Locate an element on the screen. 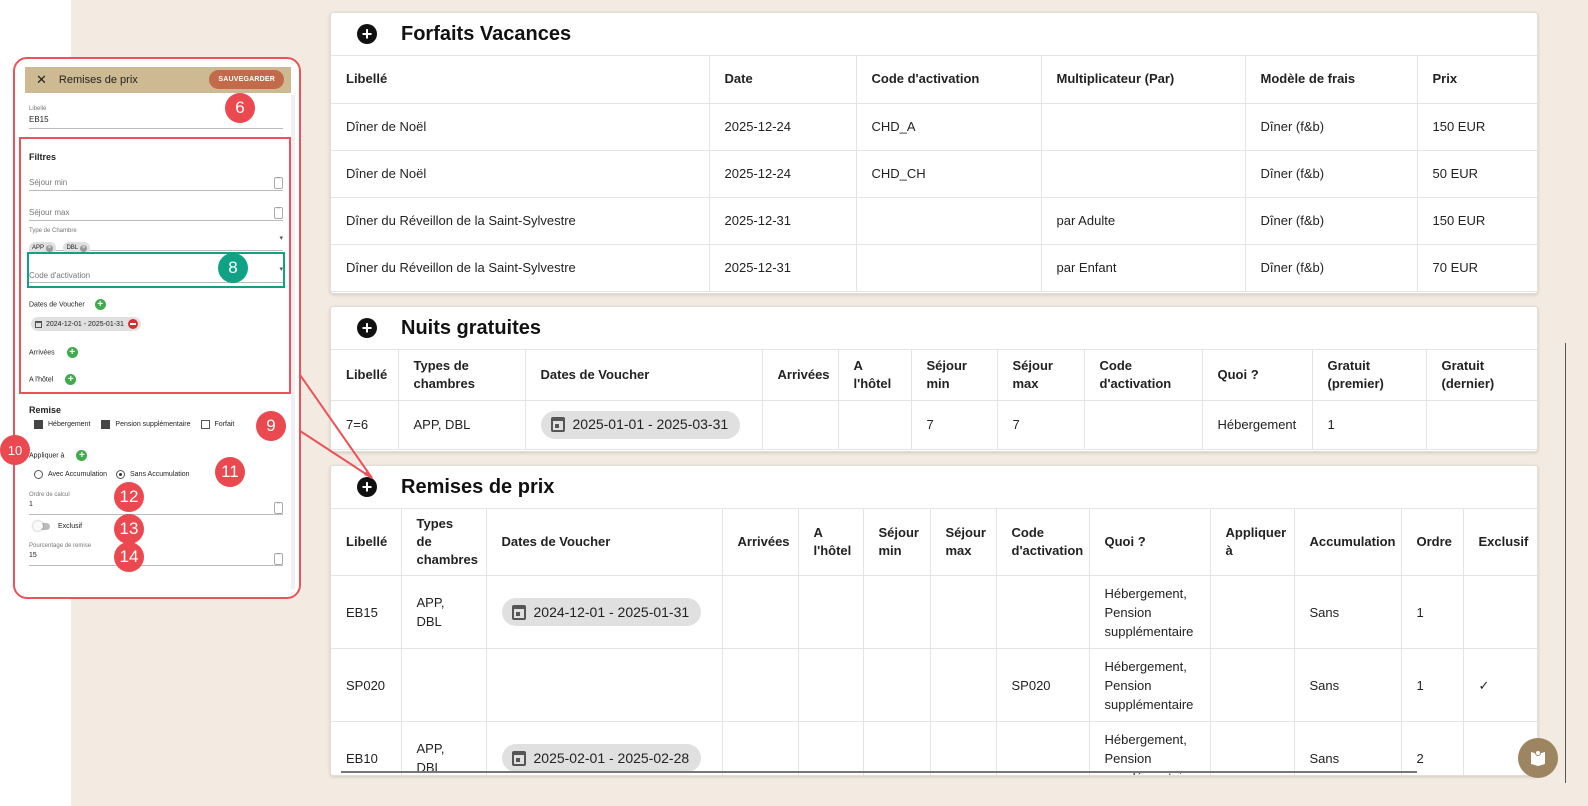 The width and height of the screenshot is (1588, 806). pourcentage-label: Pourcentage de remise is located at coordinates (60, 546).